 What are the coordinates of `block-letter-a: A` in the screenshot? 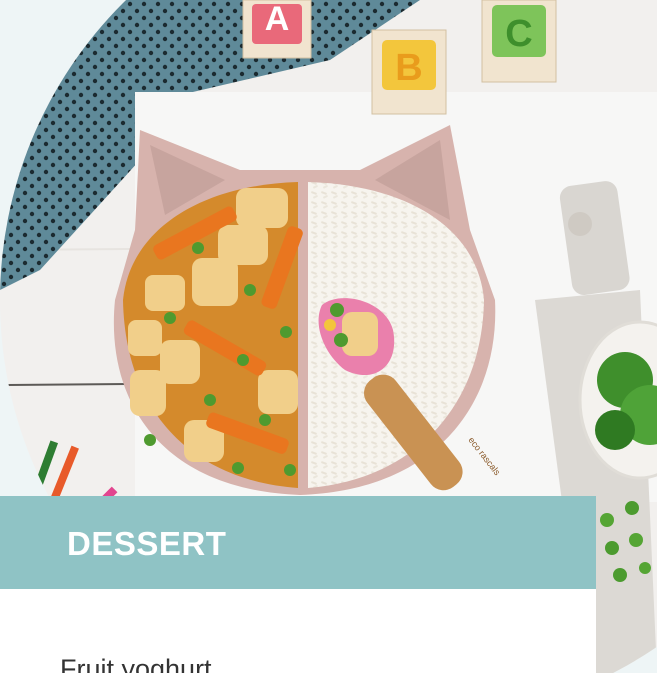 It's located at (277, 19).